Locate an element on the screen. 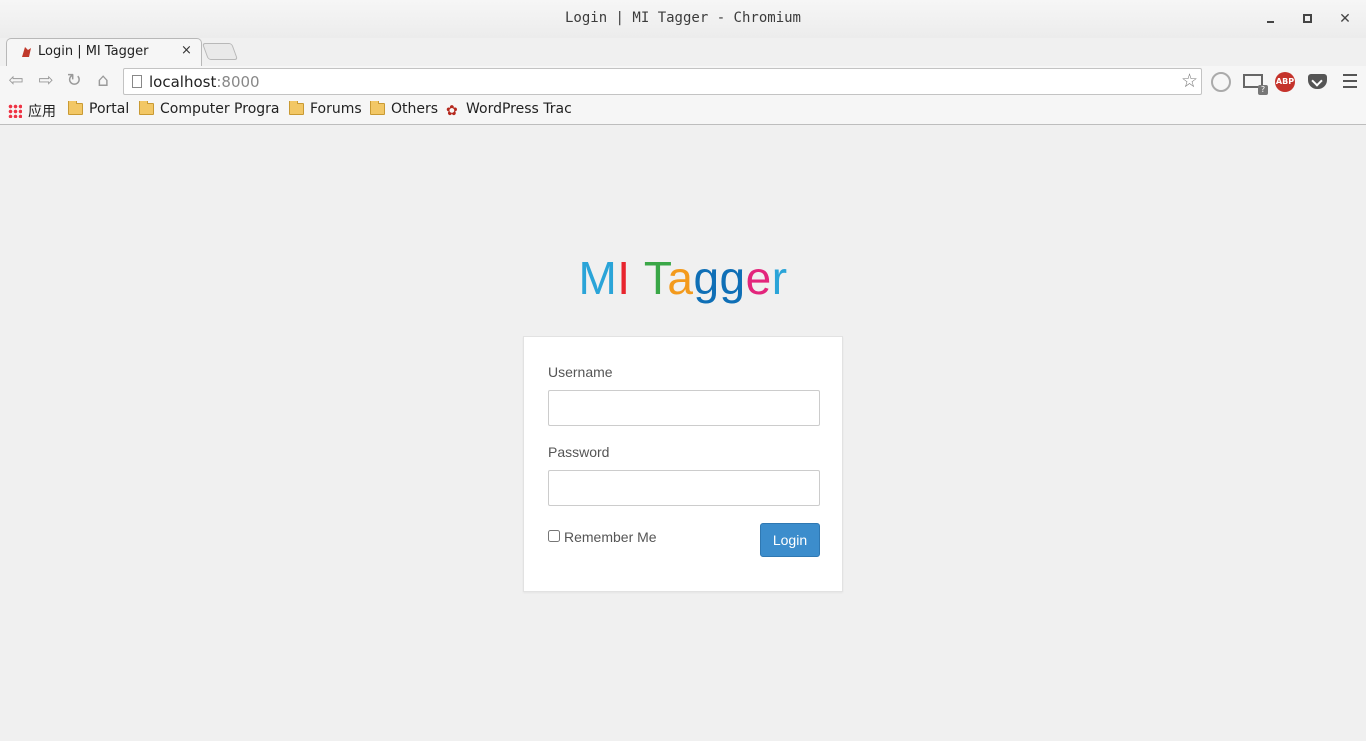  bookmark-portal: Portal is located at coordinates (98, 110).